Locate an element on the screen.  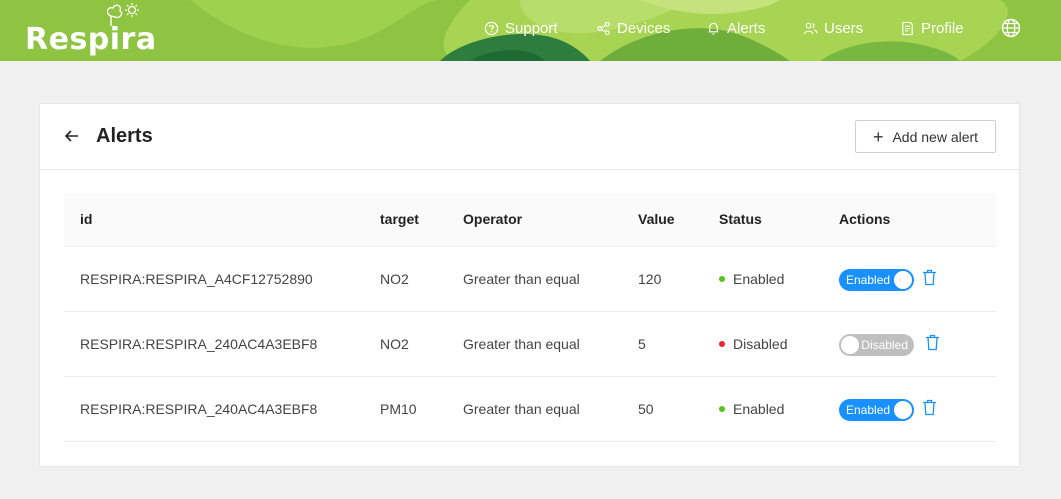
nav-alerts-label: Alerts is located at coordinates (746, 28).